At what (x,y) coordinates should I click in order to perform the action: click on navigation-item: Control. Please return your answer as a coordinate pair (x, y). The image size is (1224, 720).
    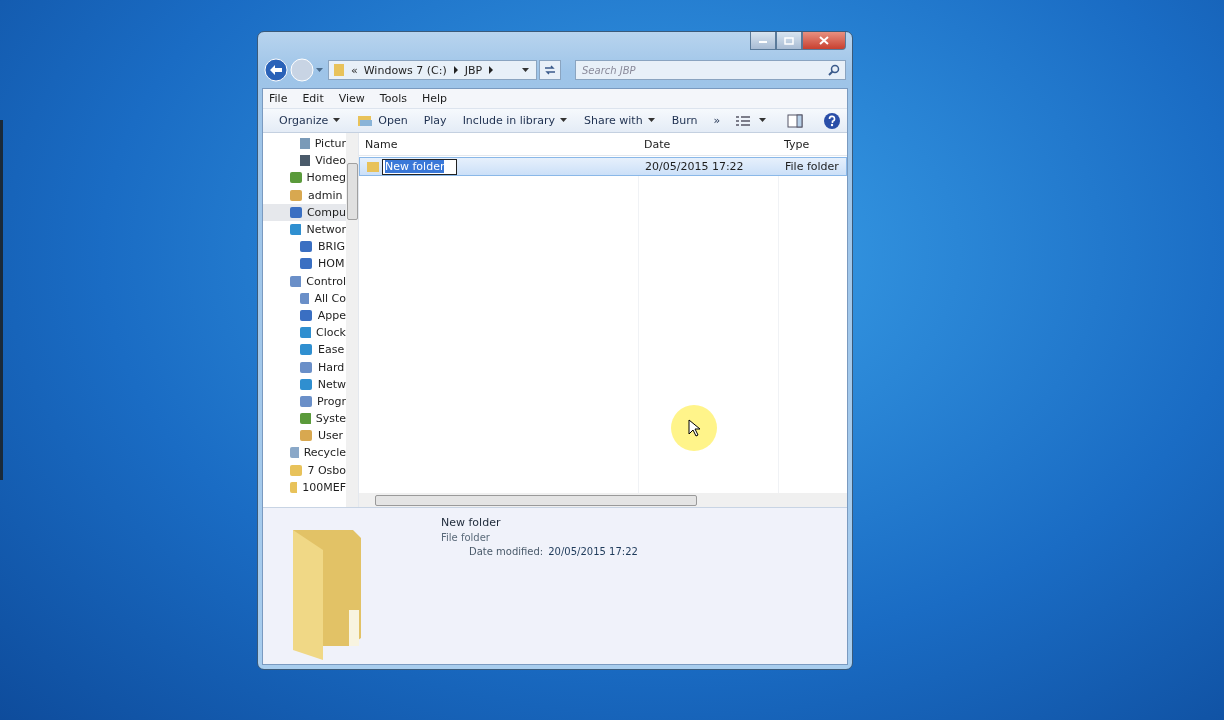
    Looking at the image, I should click on (304, 281).